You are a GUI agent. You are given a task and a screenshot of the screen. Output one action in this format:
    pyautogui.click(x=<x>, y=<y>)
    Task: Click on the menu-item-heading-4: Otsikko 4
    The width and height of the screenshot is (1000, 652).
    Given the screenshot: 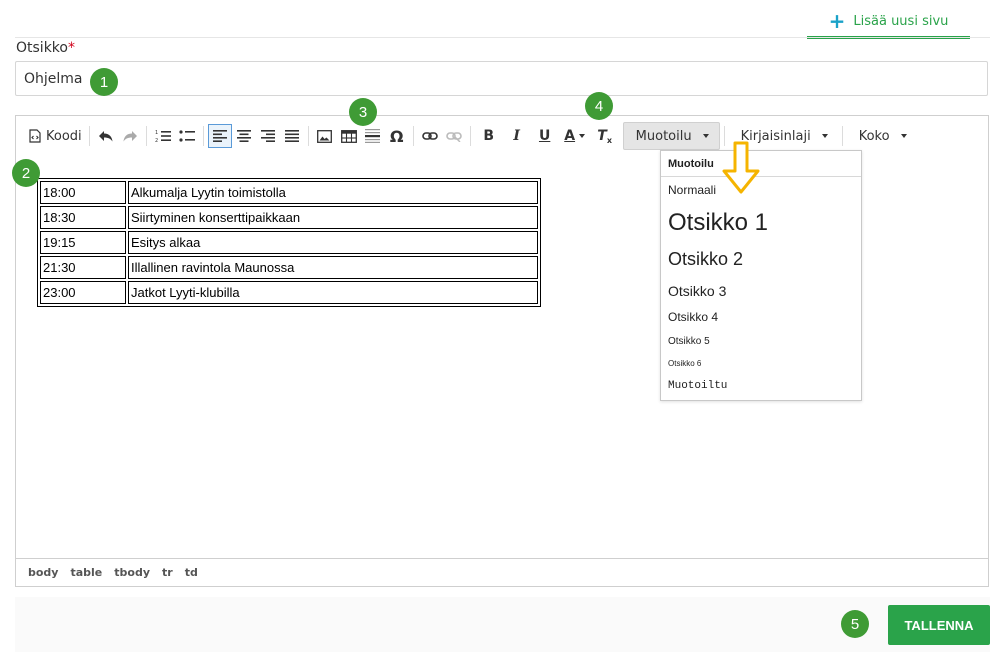 What is the action you would take?
    pyautogui.click(x=693, y=317)
    